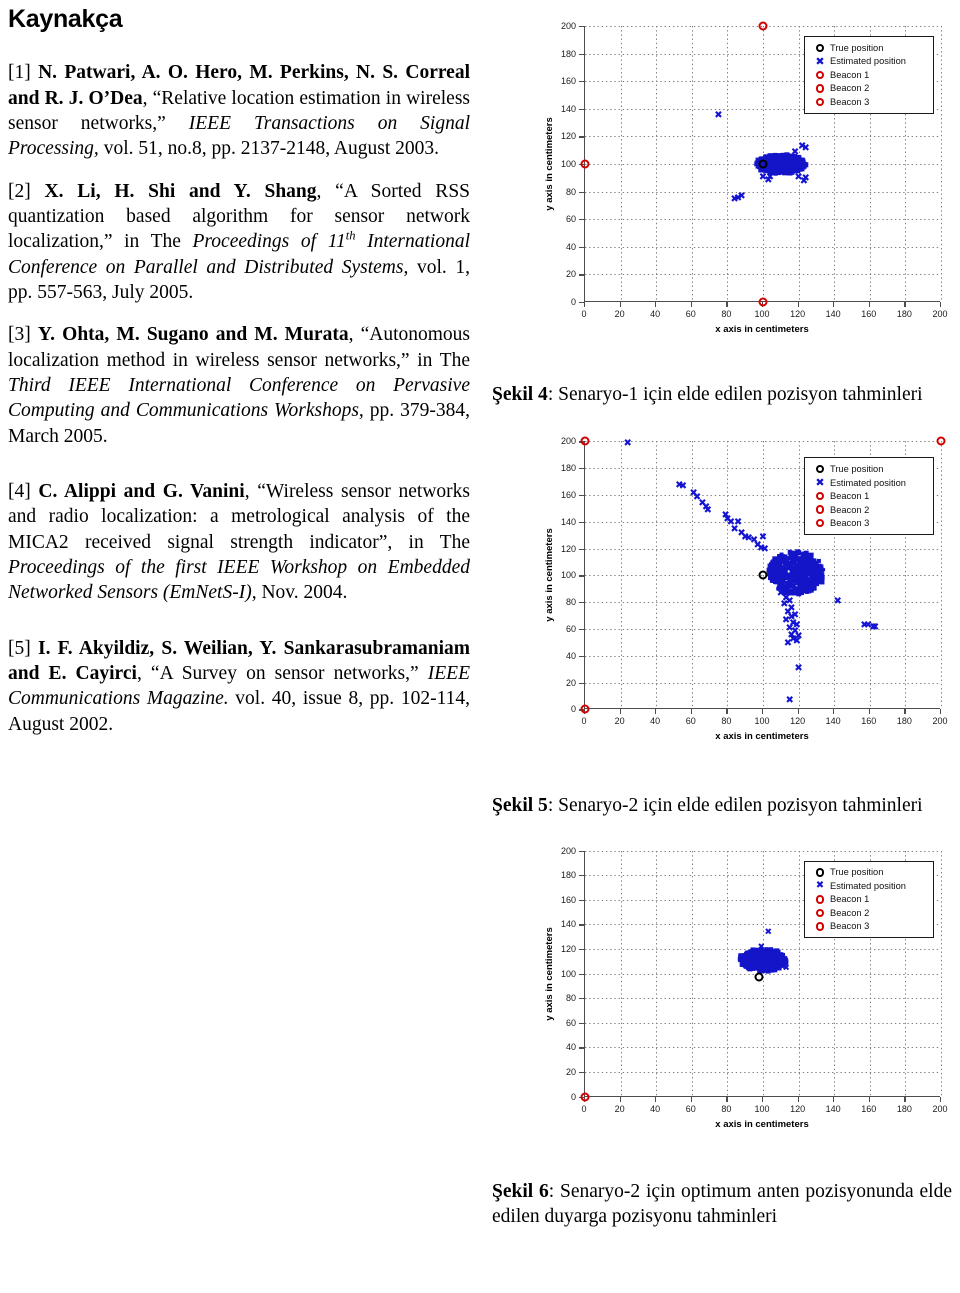  I want to click on axis-tick-label-x: 80, so click(726, 721).